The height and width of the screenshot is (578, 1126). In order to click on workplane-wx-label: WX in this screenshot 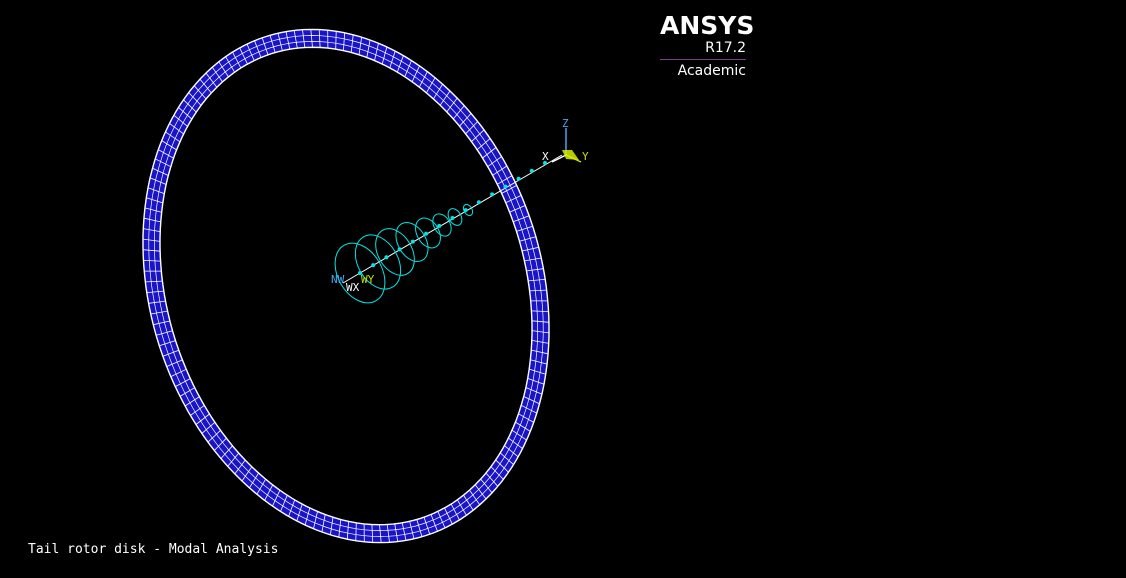, I will do `click(353, 287)`.